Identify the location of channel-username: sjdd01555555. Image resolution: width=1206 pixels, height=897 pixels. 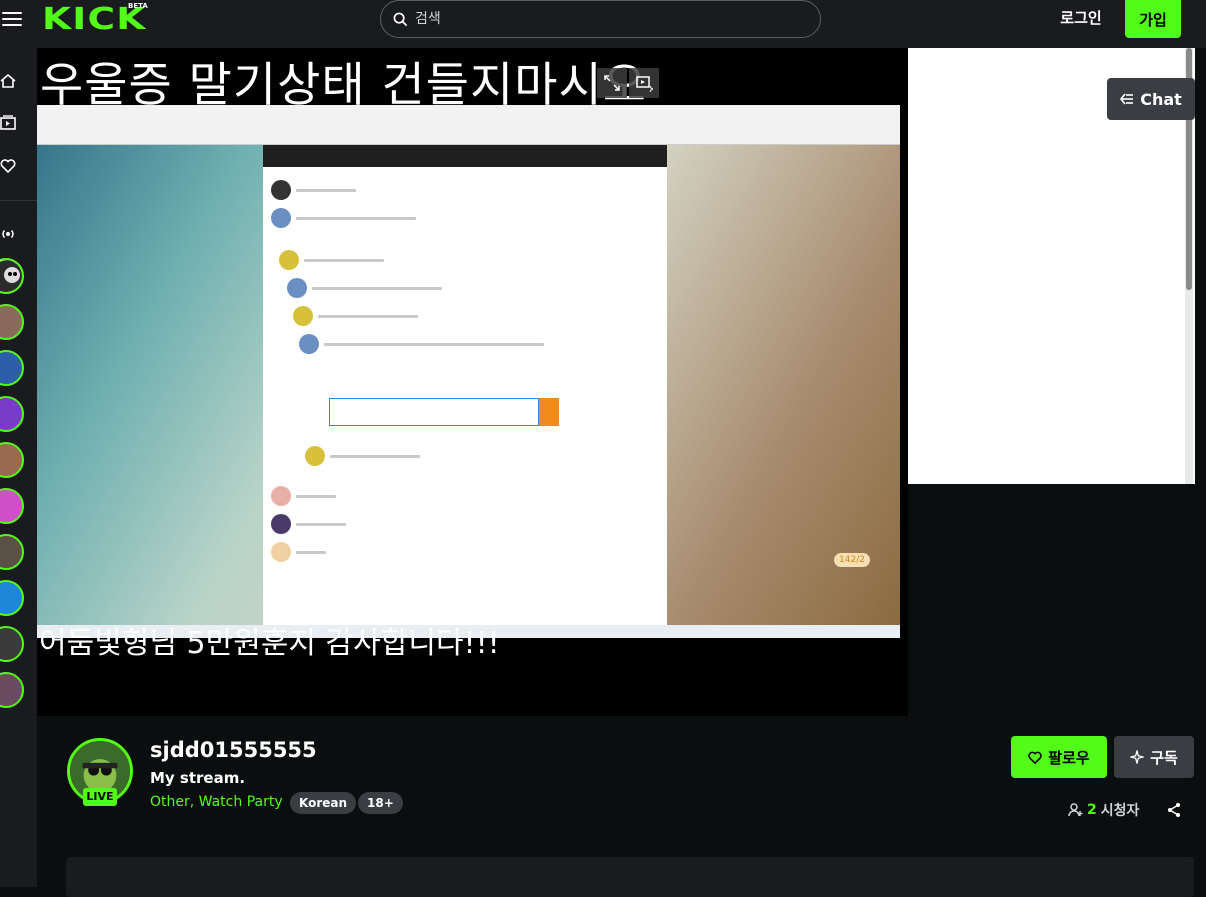
(233, 750).